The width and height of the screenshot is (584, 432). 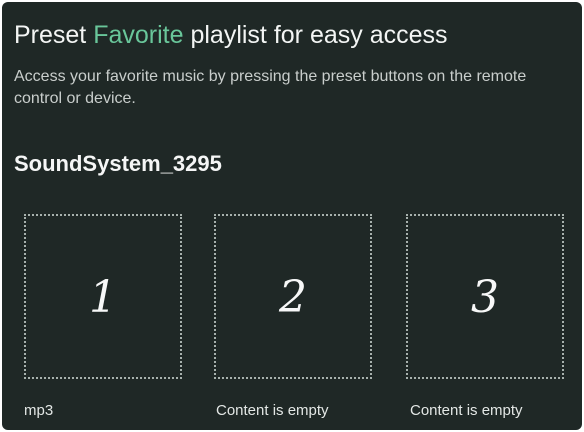 I want to click on preset-number-3: 3, so click(x=485, y=297).